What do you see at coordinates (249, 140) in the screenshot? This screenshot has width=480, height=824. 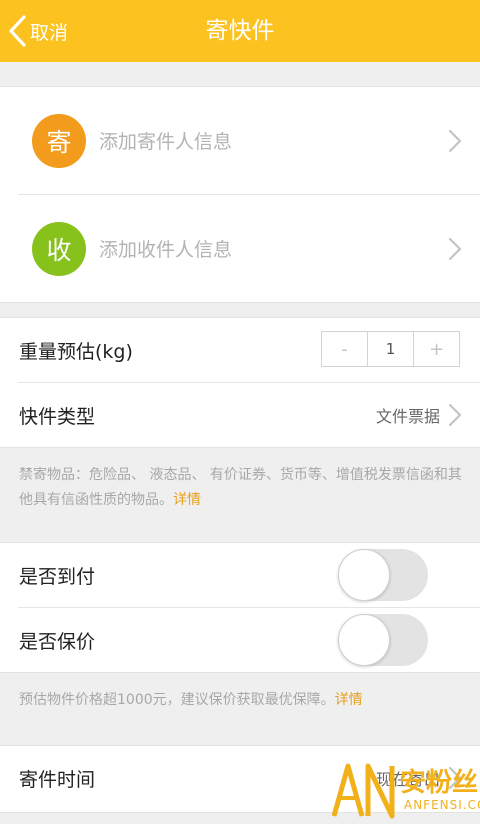 I see `add-sender-row: 寄 添加寄件人信息` at bounding box center [249, 140].